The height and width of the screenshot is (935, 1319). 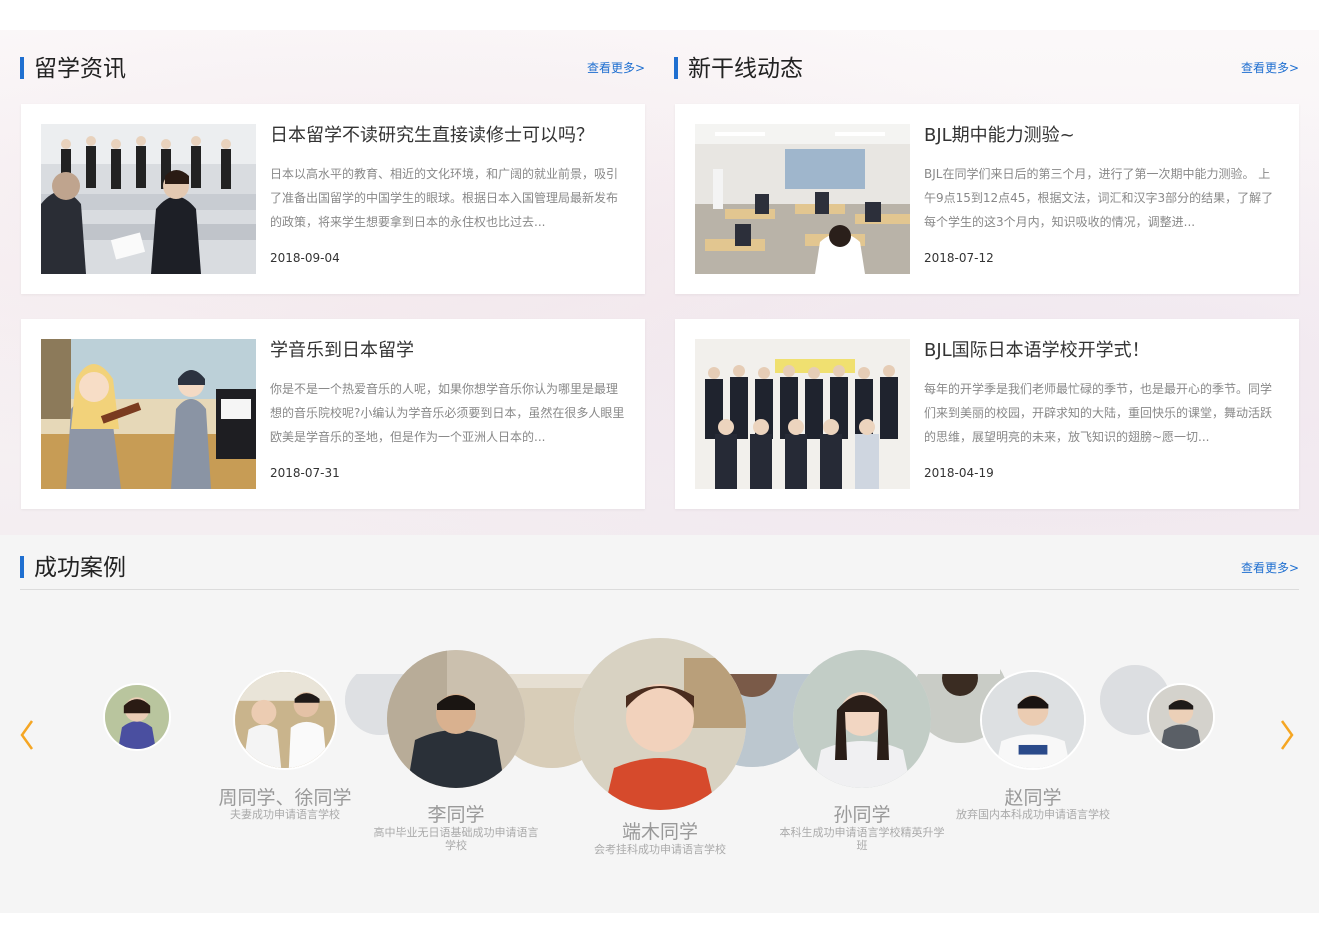 What do you see at coordinates (1033, 814) in the screenshot?
I see `student-desc: 放弃国内本科成功申请语言学校` at bounding box center [1033, 814].